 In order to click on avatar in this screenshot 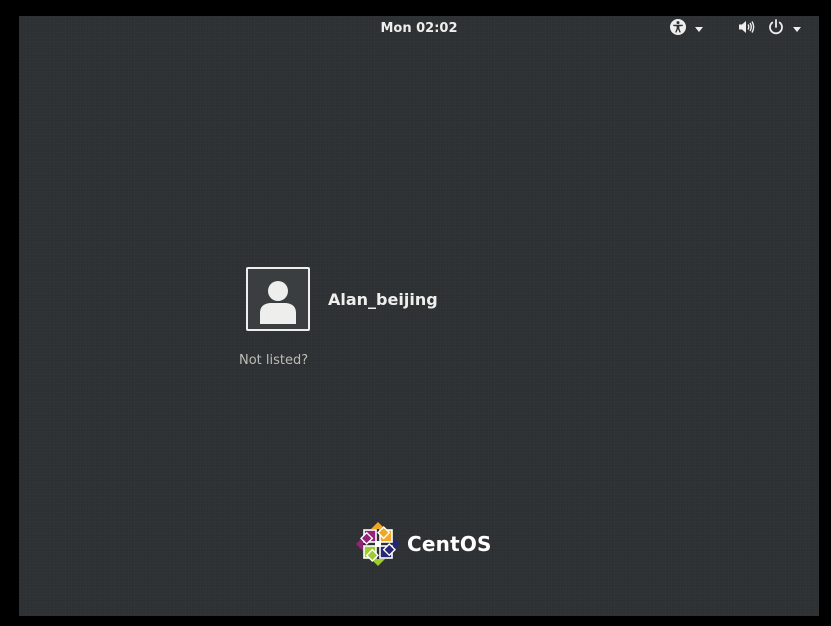, I will do `click(278, 299)`.